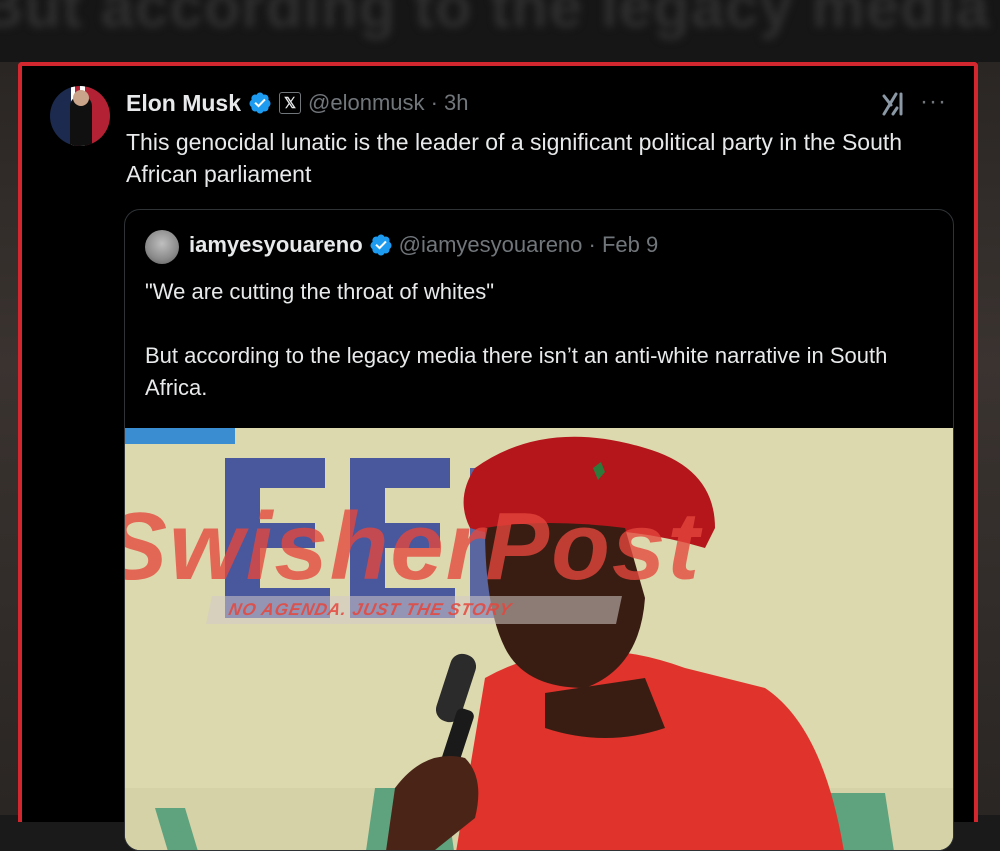 This screenshot has height=851, width=1000. Describe the element at coordinates (989, 438) in the screenshot. I see `background-right-edge` at that location.